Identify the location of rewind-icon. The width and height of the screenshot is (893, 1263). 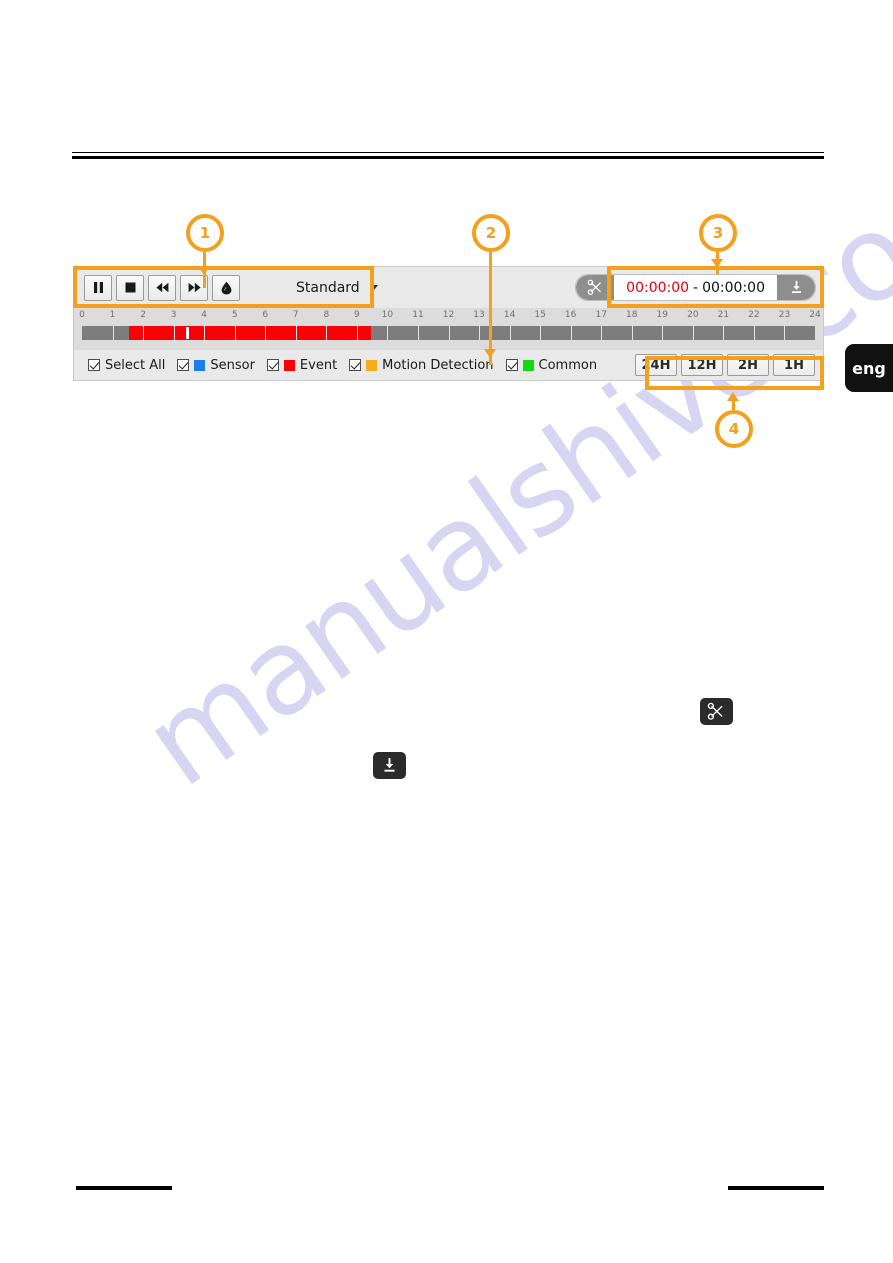
(161, 287).